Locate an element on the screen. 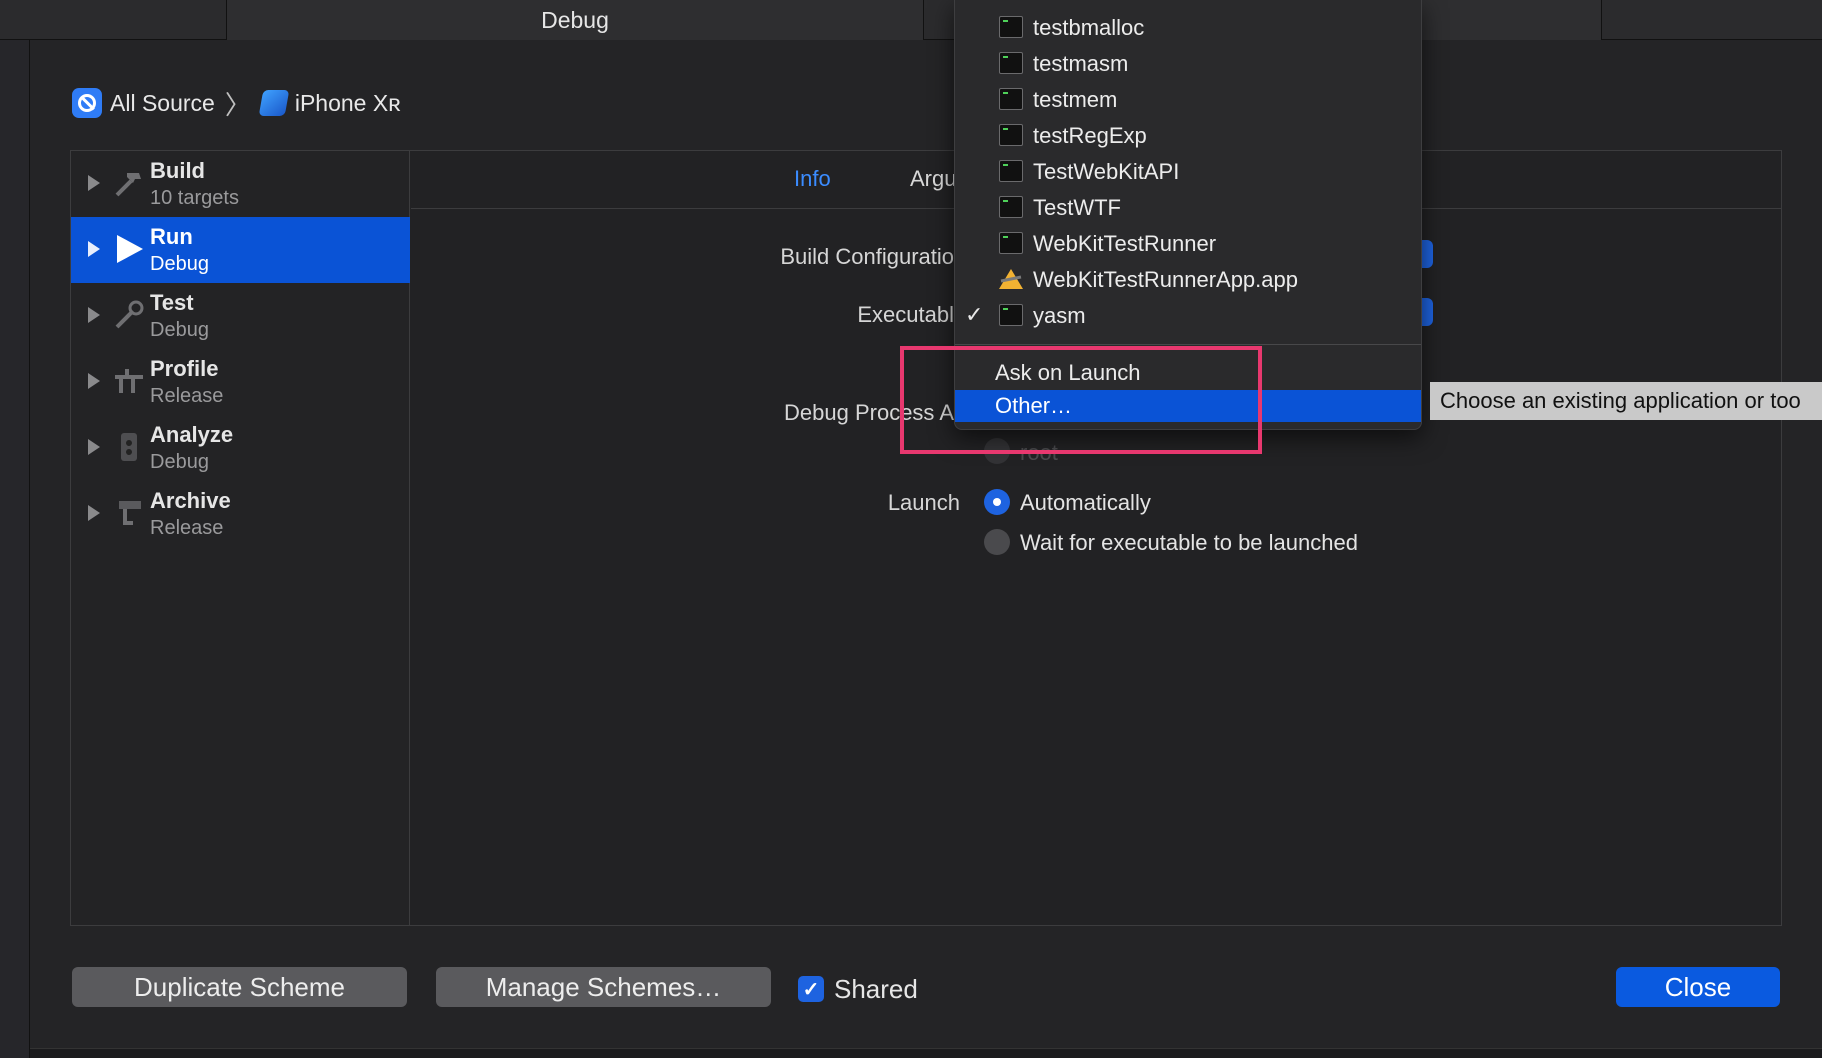 This screenshot has width=1822, height=1058. menu-item-label: TestWebKitAPI is located at coordinates (1106, 171).